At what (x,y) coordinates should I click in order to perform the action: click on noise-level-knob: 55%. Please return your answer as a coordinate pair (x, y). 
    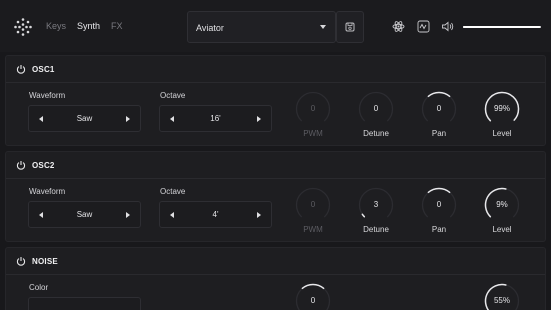
    Looking at the image, I should click on (502, 296).